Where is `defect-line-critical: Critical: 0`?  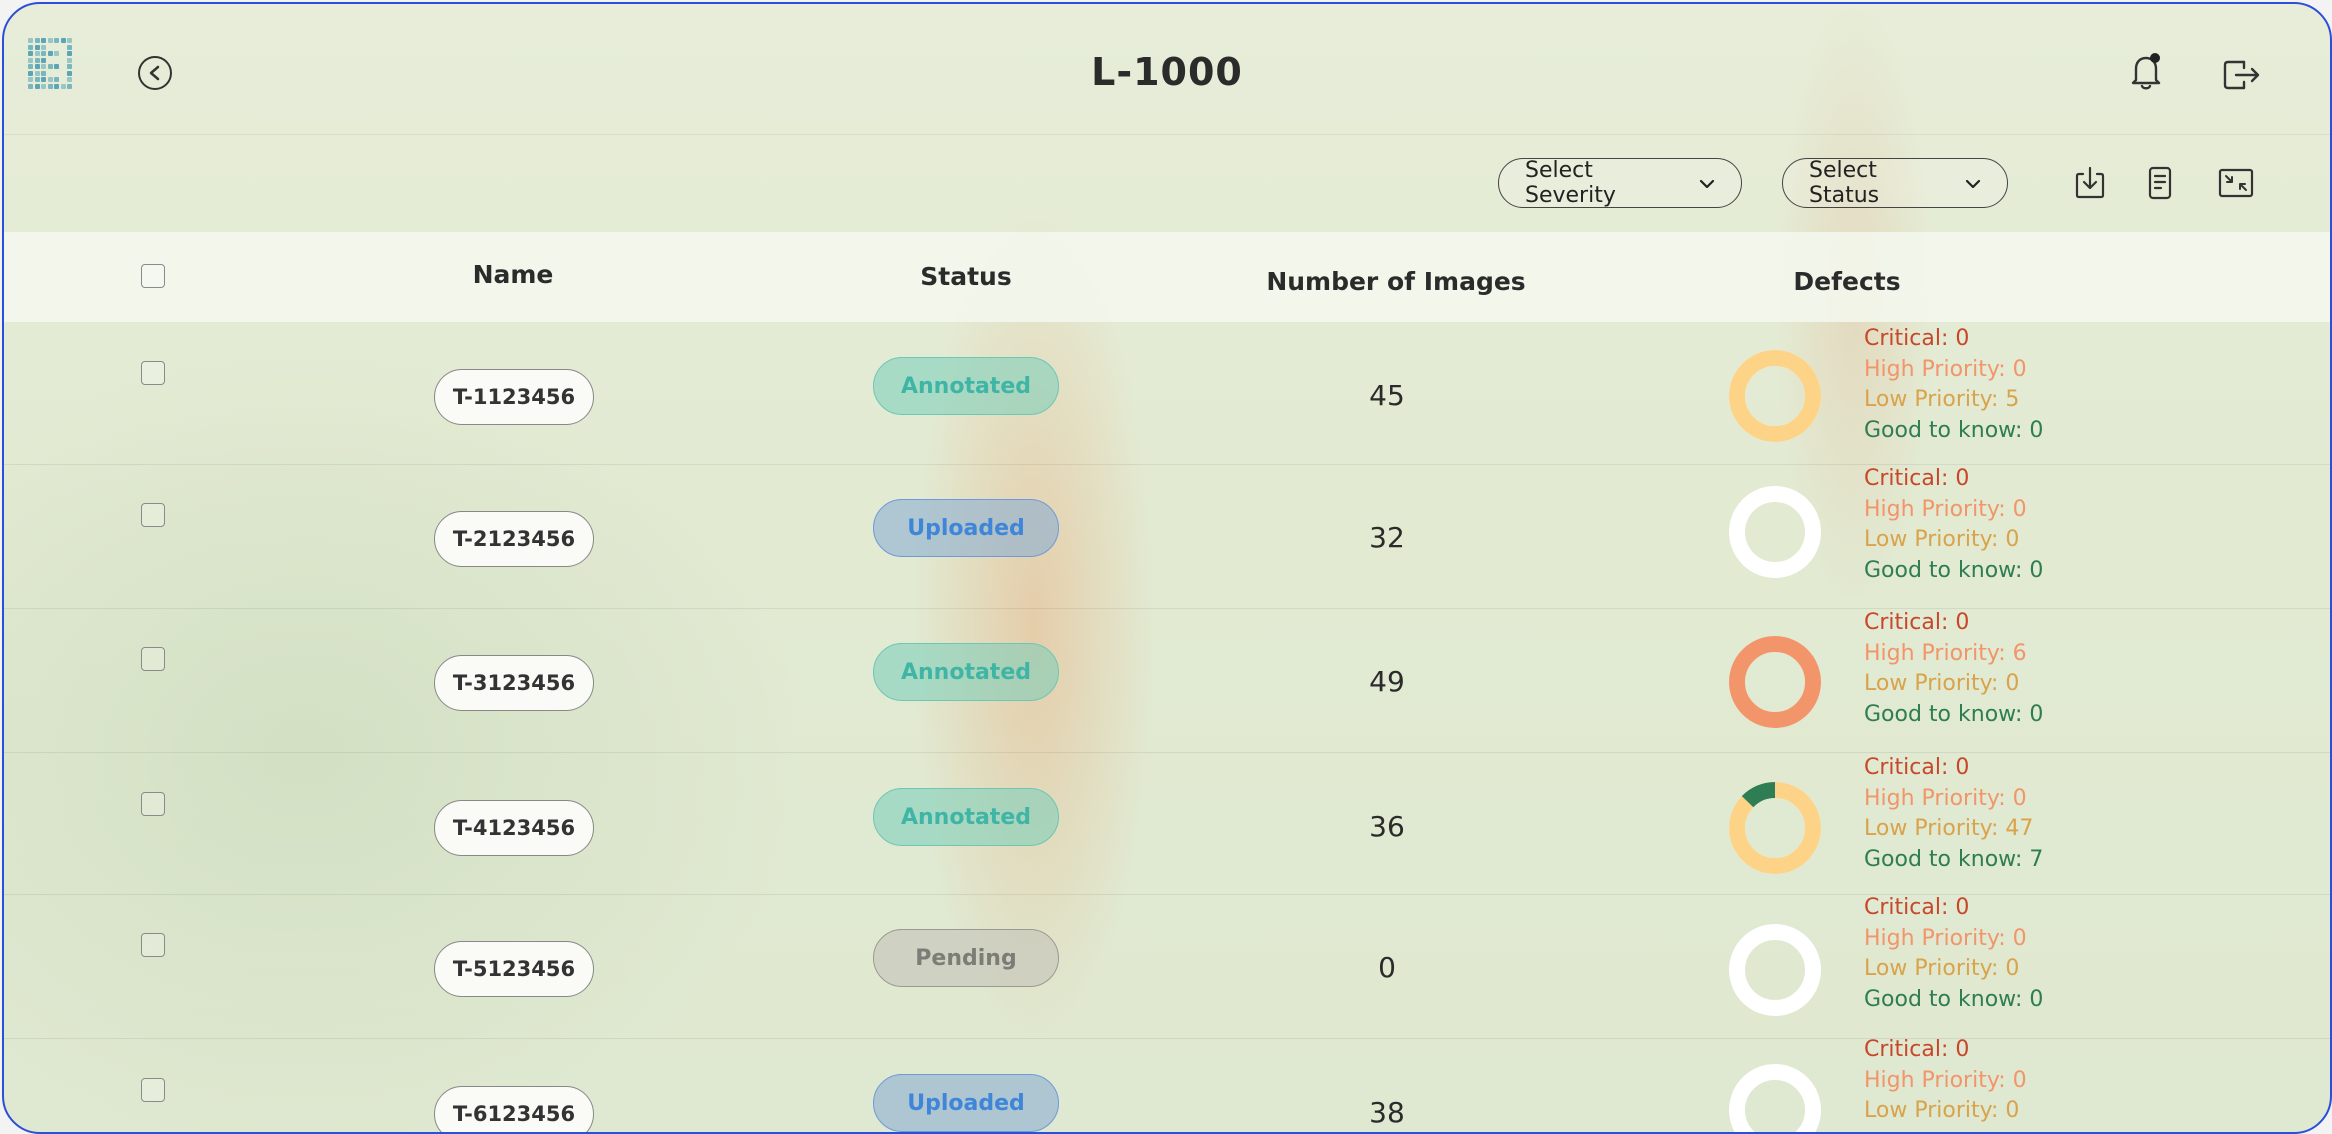 defect-line-critical: Critical: 0 is located at coordinates (1945, 1050).